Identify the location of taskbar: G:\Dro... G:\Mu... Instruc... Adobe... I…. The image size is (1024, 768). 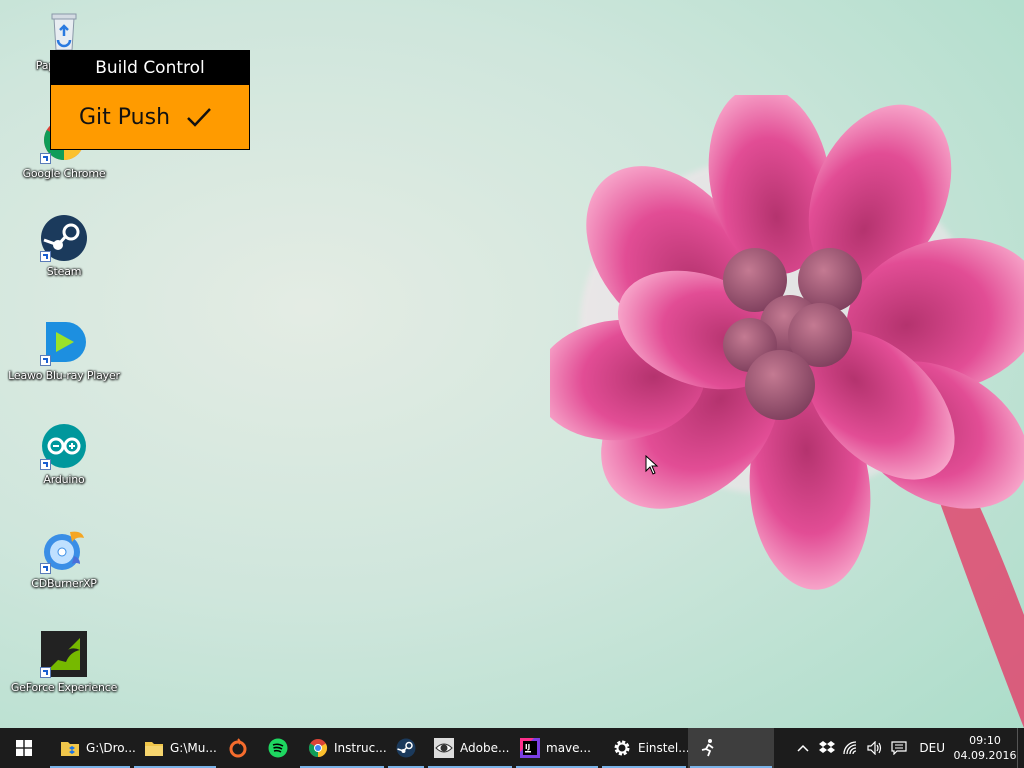
(512, 748).